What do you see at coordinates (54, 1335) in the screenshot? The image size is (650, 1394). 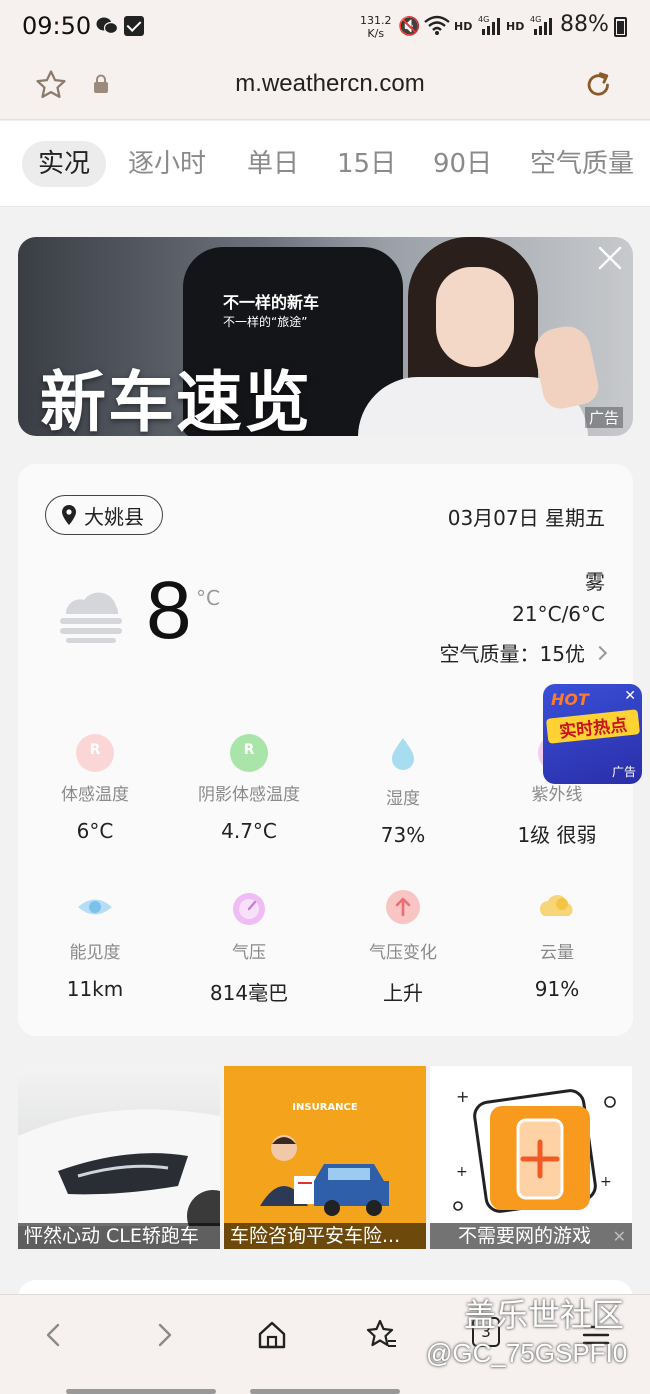 I see `back-icon` at bounding box center [54, 1335].